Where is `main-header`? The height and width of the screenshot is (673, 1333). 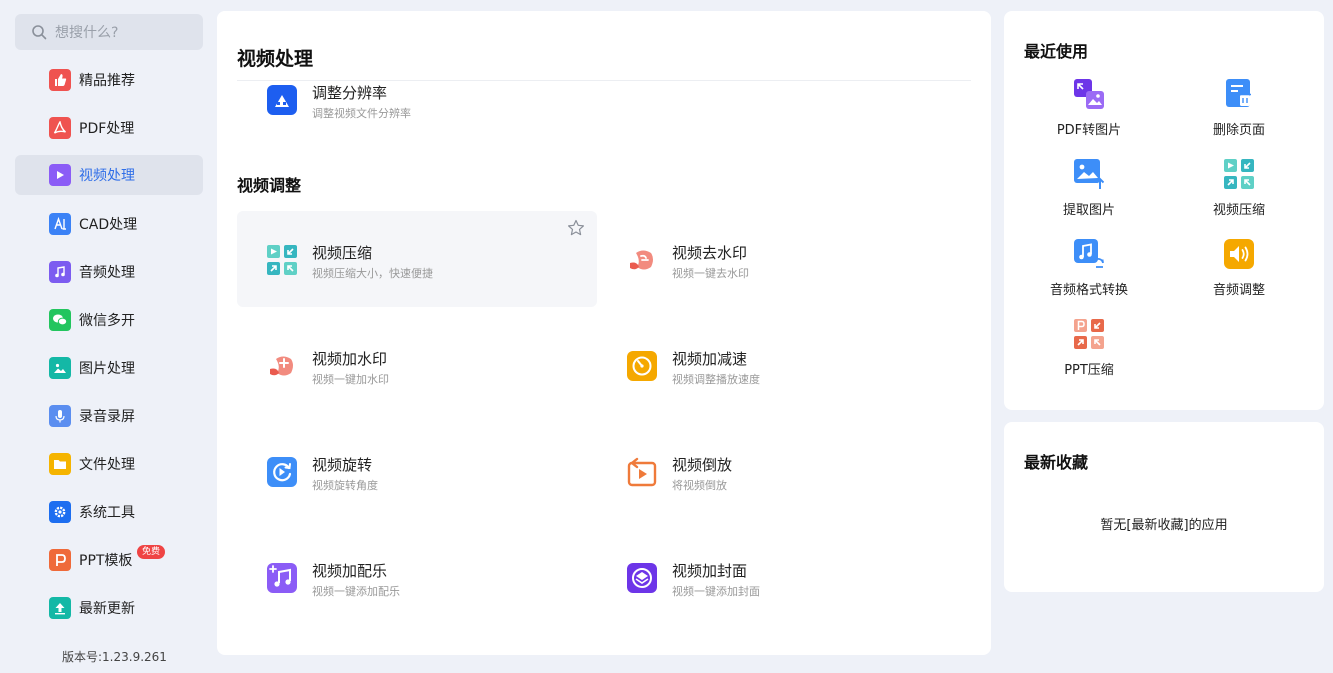
main-header is located at coordinates (604, 45).